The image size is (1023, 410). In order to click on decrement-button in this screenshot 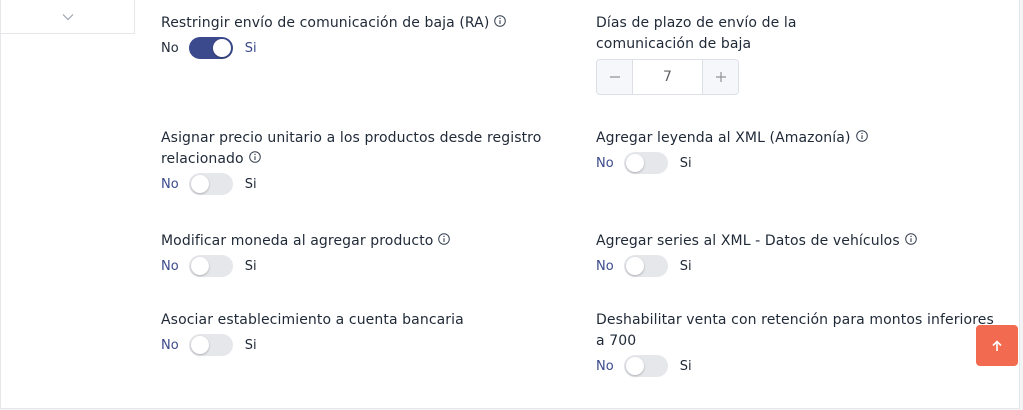, I will do `click(615, 77)`.